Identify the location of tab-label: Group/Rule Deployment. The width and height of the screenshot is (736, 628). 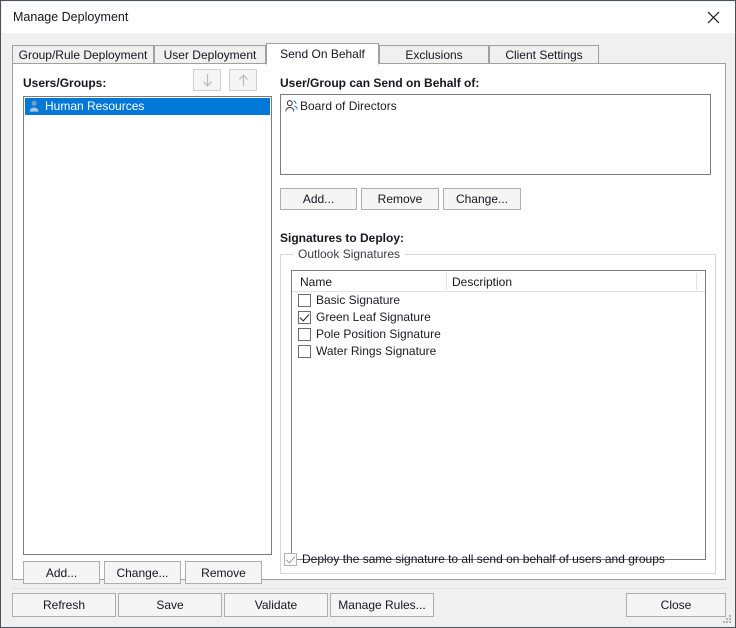
(83, 54).